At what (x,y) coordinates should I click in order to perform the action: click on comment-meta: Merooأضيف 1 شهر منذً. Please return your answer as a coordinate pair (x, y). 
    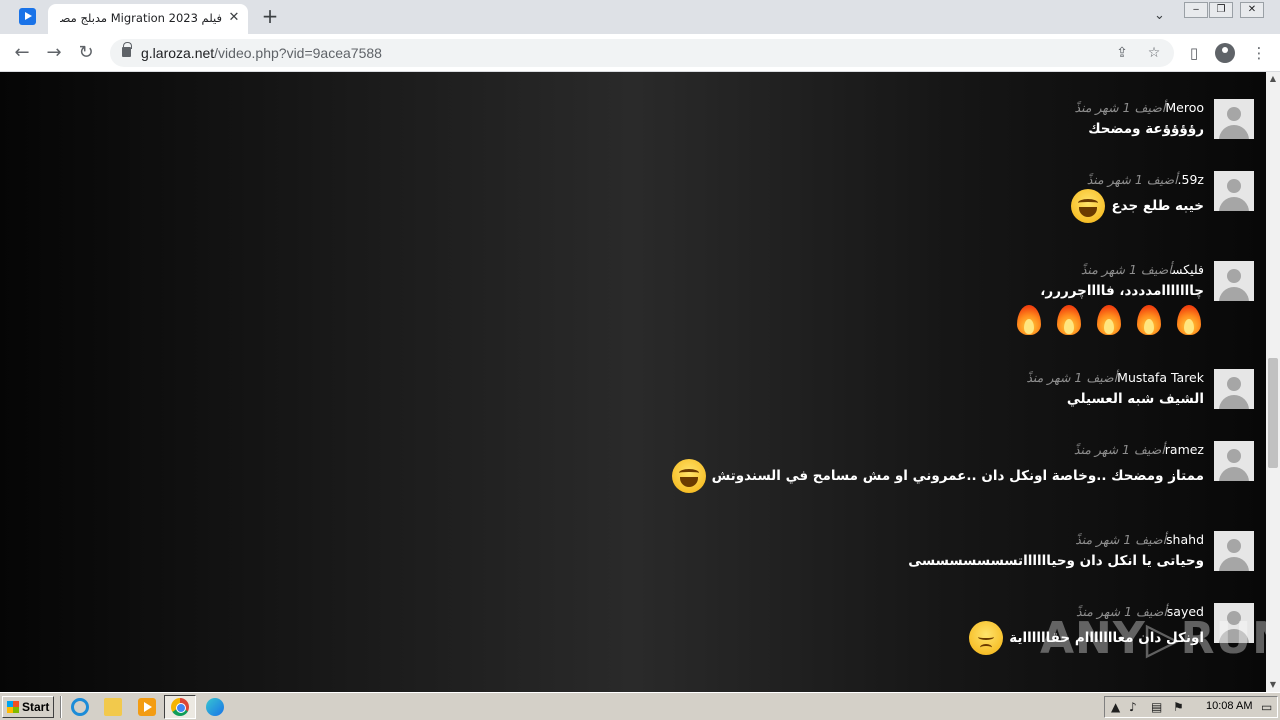
    Looking at the image, I should click on (1139, 107).